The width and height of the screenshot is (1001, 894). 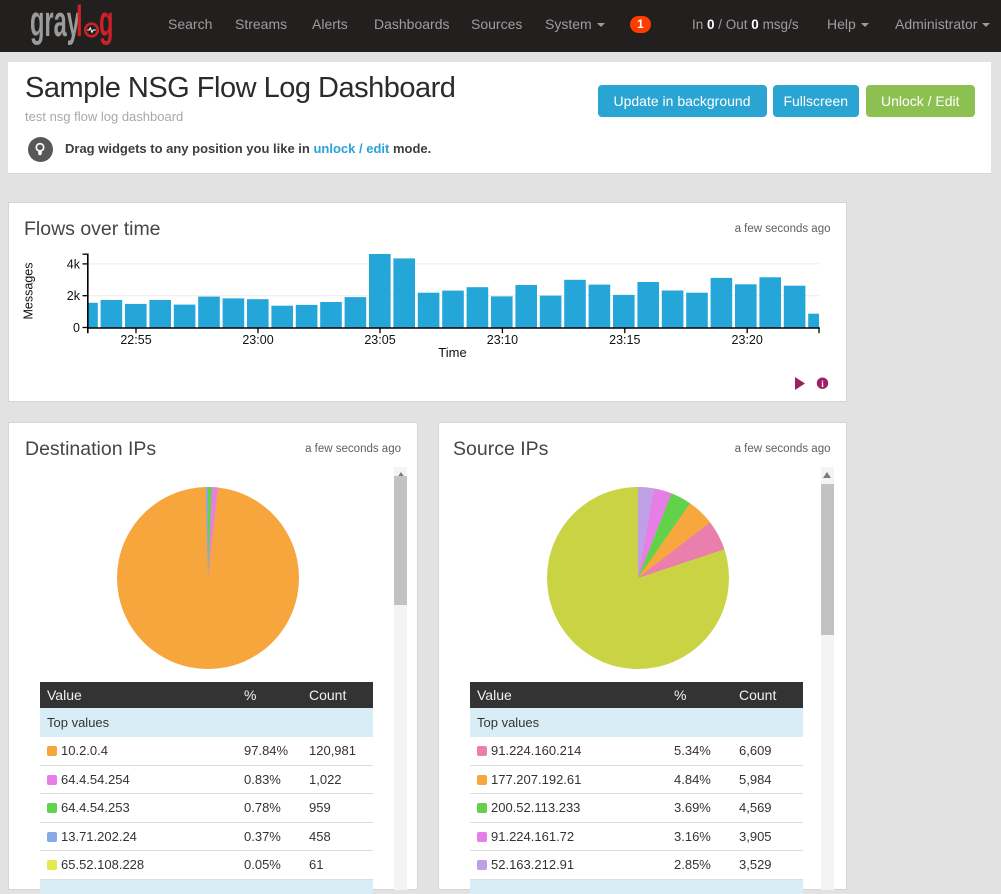 What do you see at coordinates (74, 296) in the screenshot?
I see `svg-text: 2k` at bounding box center [74, 296].